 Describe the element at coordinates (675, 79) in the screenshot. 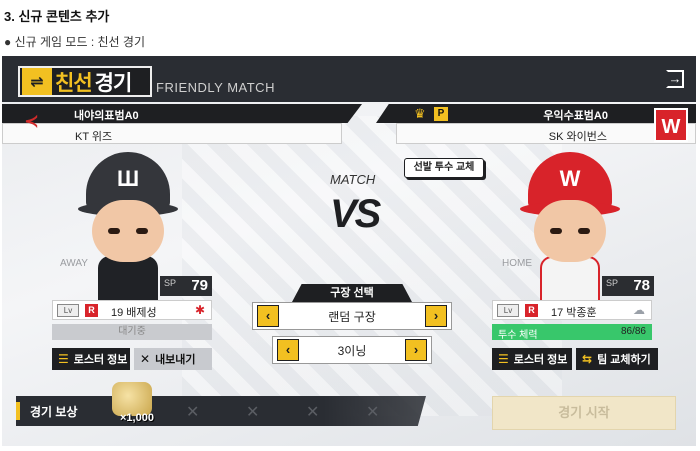

I see `exit-icon: →` at that location.